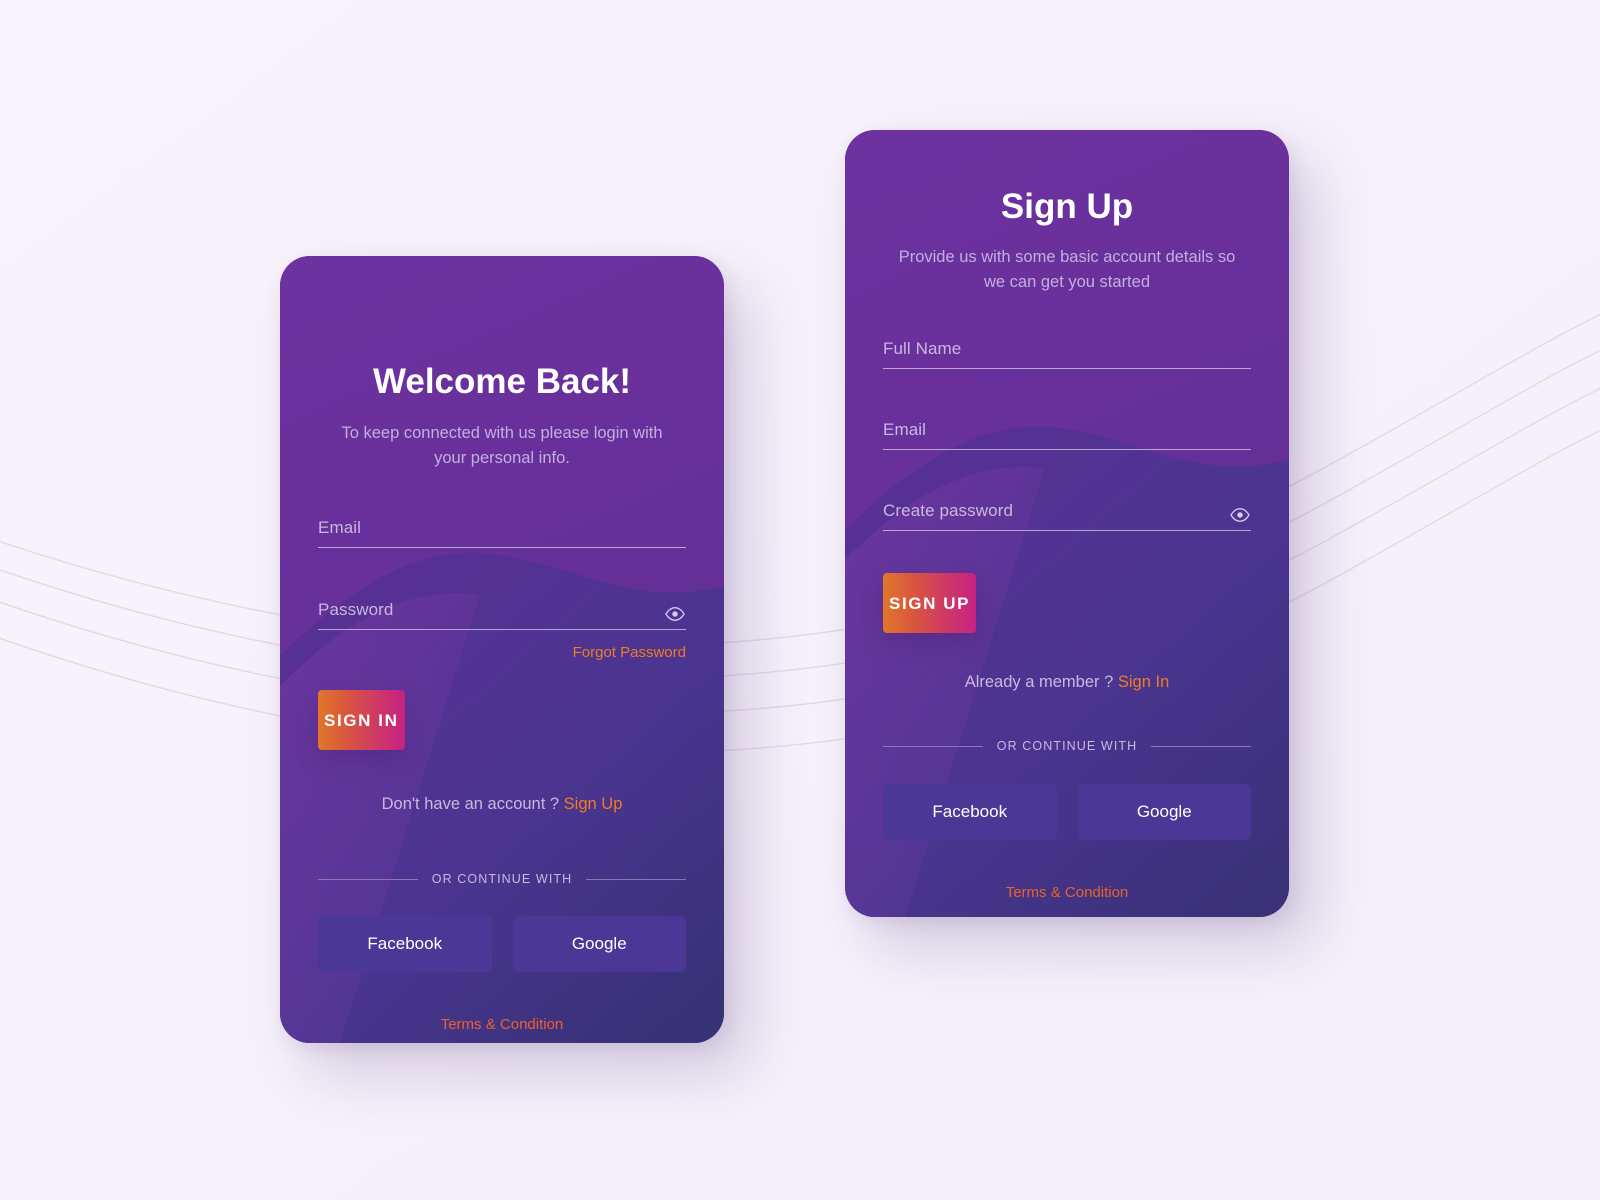 Image resolution: width=1600 pixels, height=1200 pixels. I want to click on sign-up-prompt-text: Don't have an account ?, so click(470, 804).